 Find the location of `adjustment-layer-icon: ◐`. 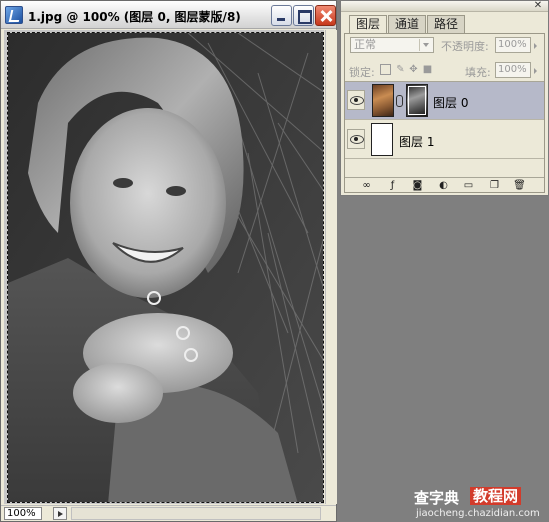

adjustment-layer-icon: ◐ is located at coordinates (443, 185).